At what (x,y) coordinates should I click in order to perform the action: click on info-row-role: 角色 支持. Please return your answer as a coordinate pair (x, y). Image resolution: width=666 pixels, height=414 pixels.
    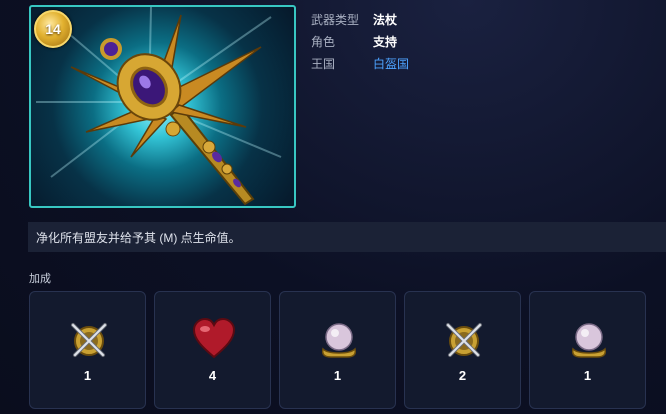
    Looking at the image, I should click on (360, 41).